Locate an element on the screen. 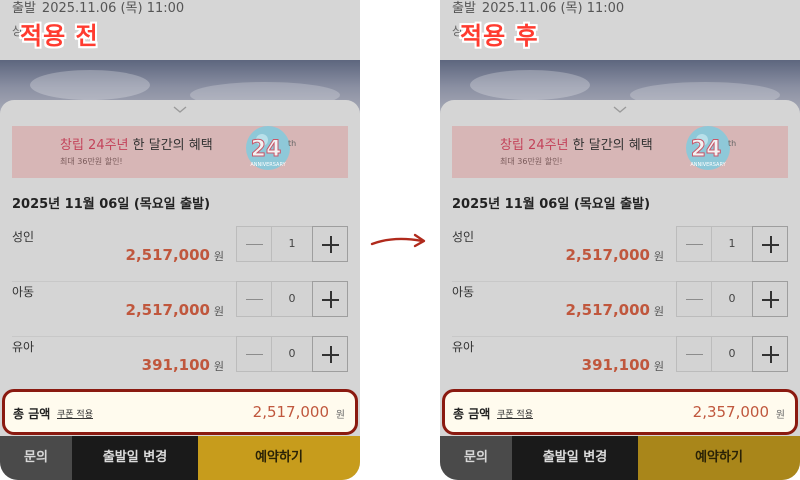 This screenshot has width=800, height=480. total-amount-box: 총 금액 쿠폰 적용 2,517,000 원 is located at coordinates (180, 412).